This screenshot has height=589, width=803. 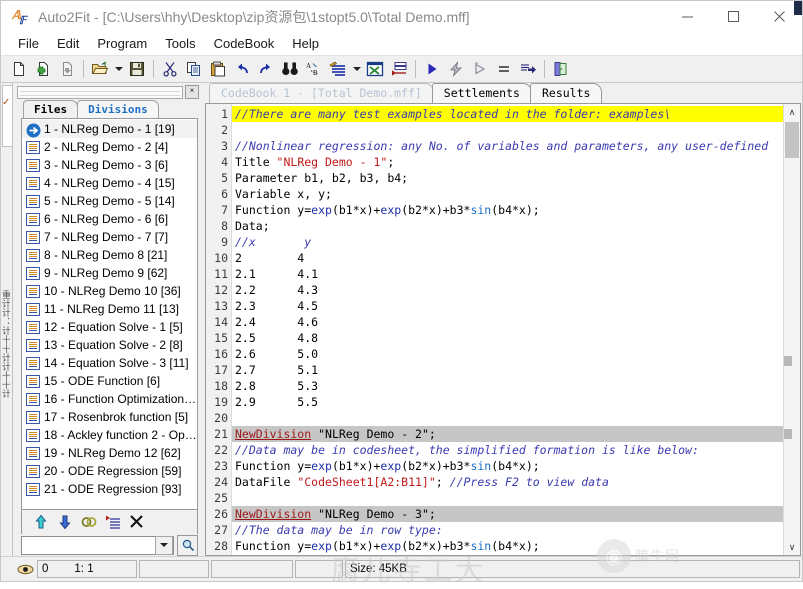 I want to click on code-line: NewDivision "NLReg Demo - 2";, so click(x=507, y=434).